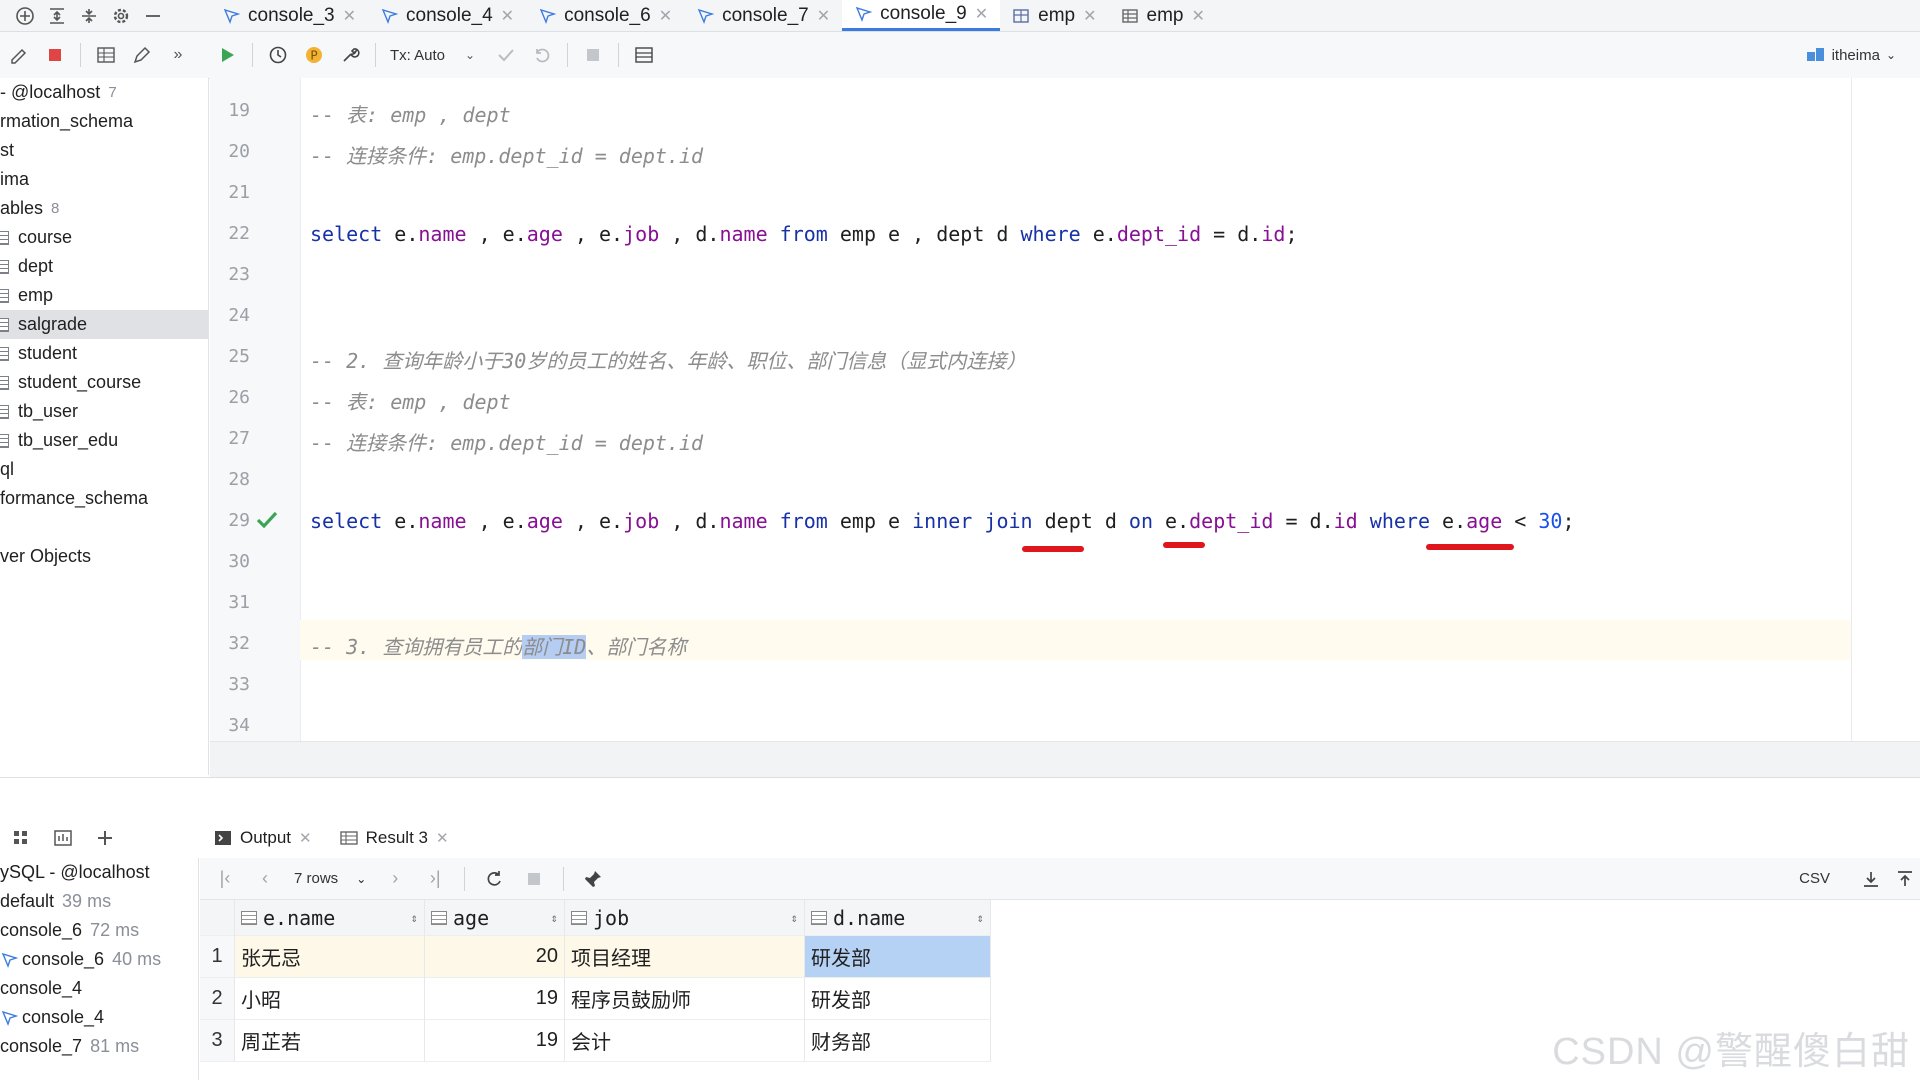 This screenshot has height=1081, width=1920. Describe the element at coordinates (21, 838) in the screenshot. I see `group-icon` at that location.